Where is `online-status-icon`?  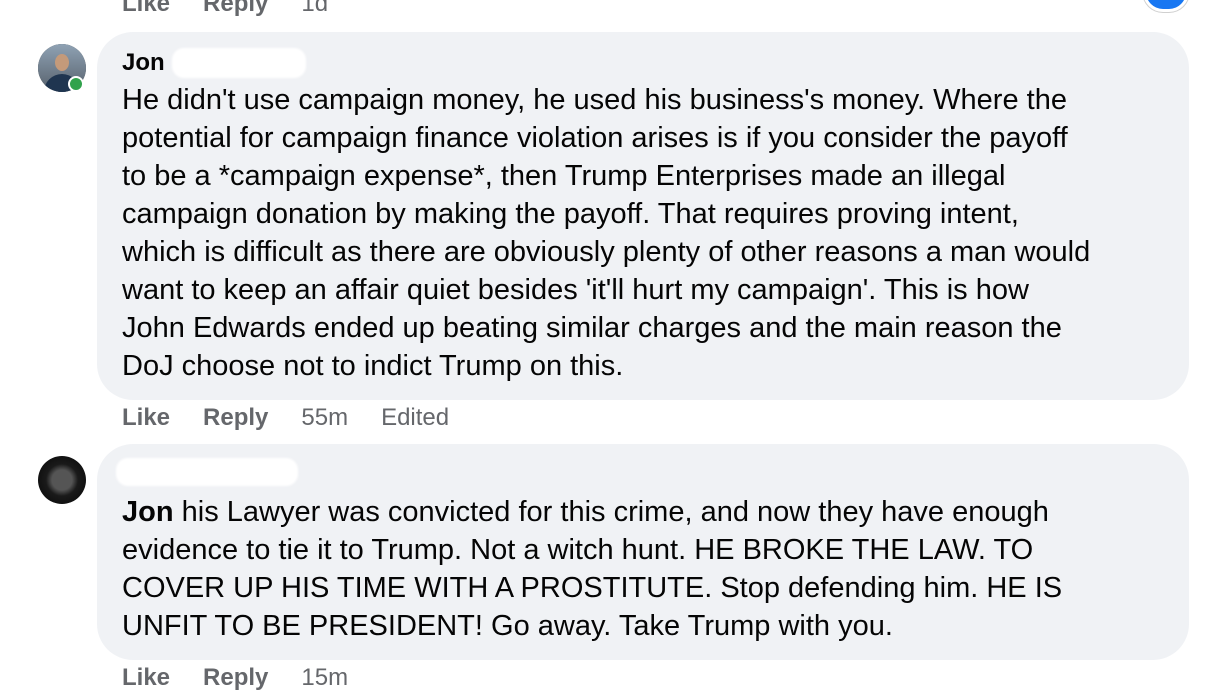 online-status-icon is located at coordinates (76, 84).